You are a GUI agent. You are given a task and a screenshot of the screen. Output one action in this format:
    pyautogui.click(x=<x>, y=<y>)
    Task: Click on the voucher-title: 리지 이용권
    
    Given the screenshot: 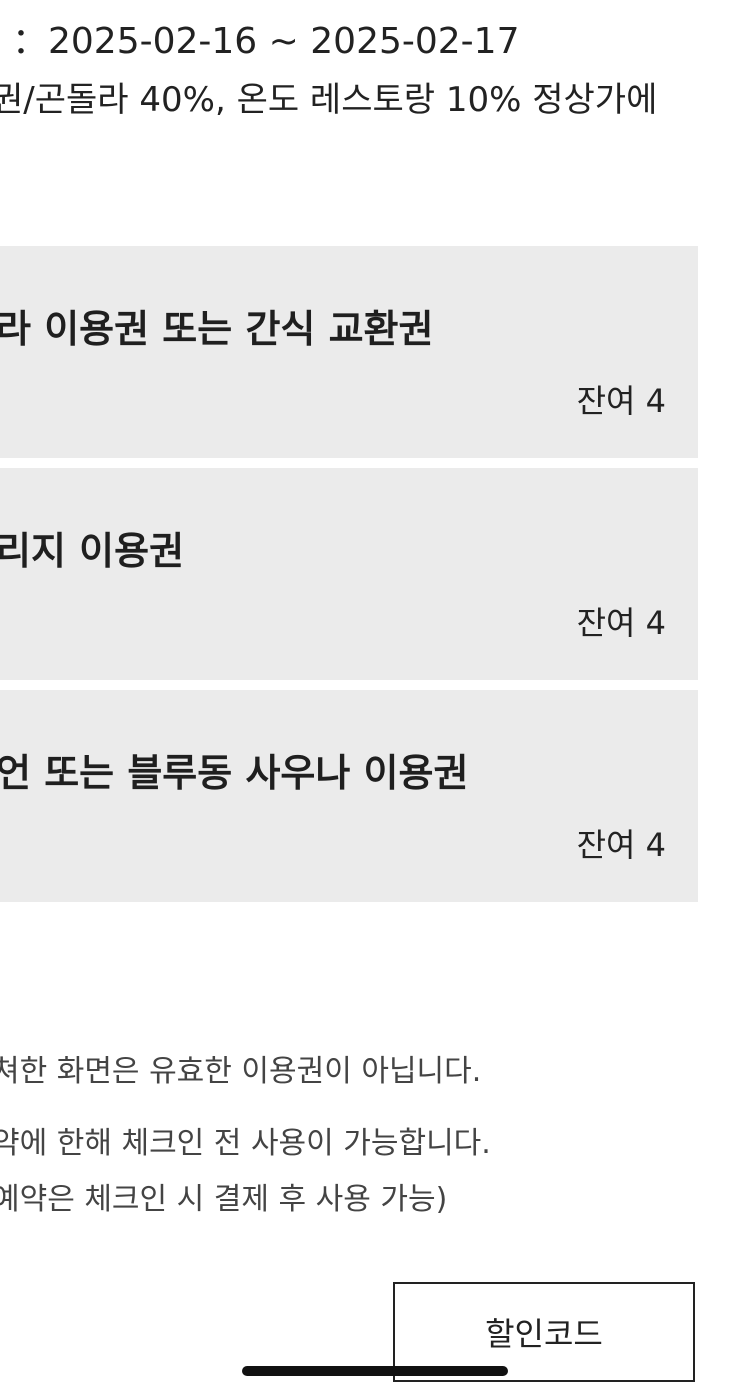 What is the action you would take?
    pyautogui.click(x=92, y=551)
    